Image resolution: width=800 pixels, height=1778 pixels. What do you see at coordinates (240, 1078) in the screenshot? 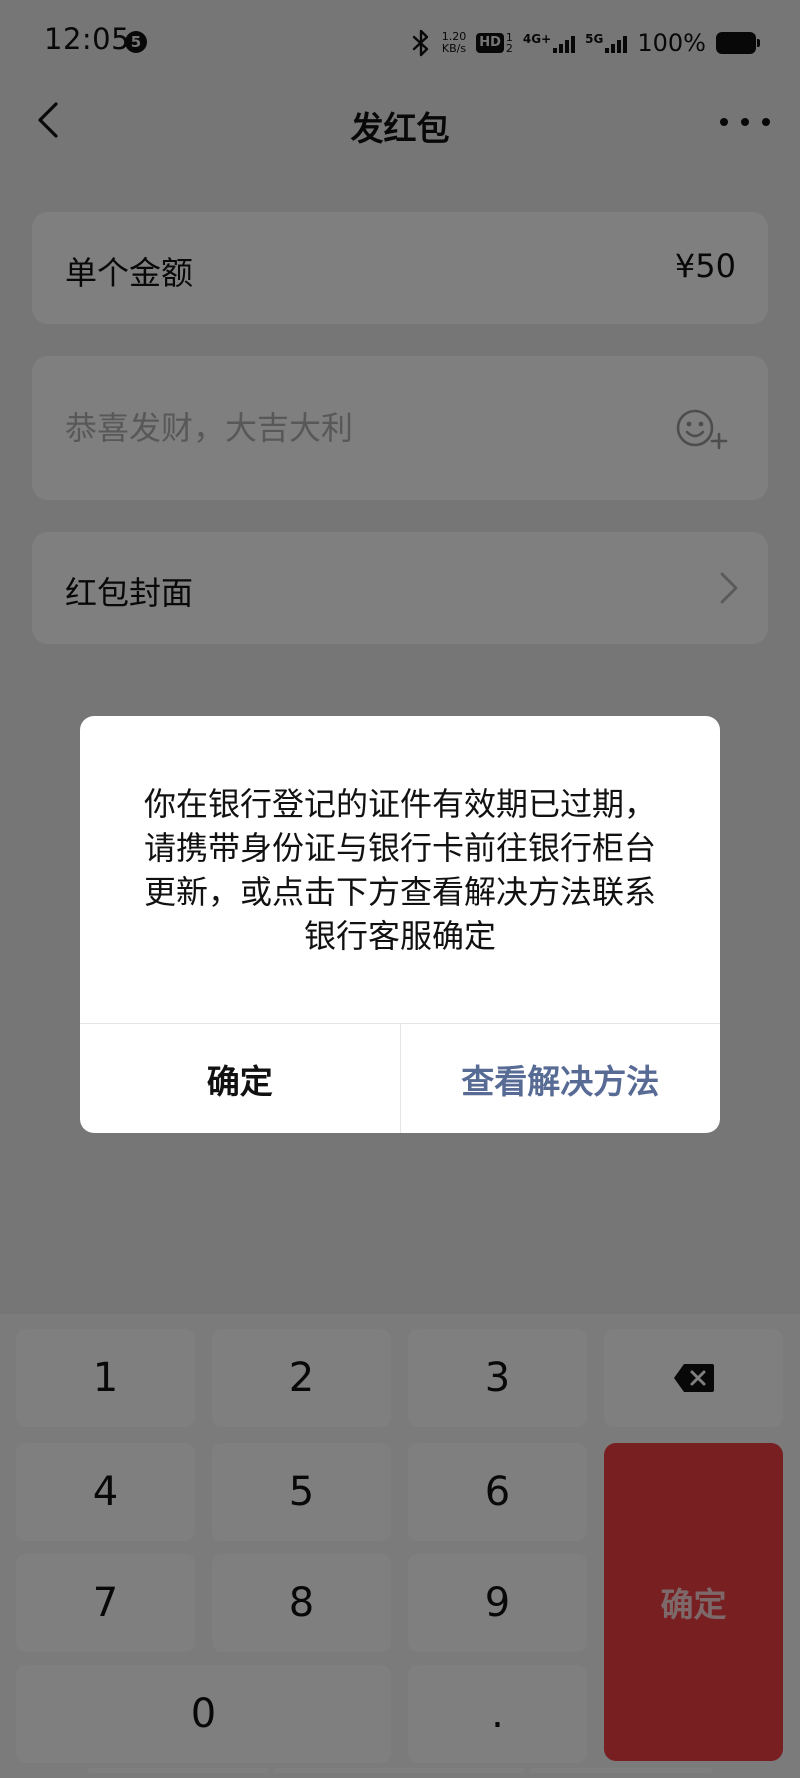
I see `dialog-confirm-button: 确定` at bounding box center [240, 1078].